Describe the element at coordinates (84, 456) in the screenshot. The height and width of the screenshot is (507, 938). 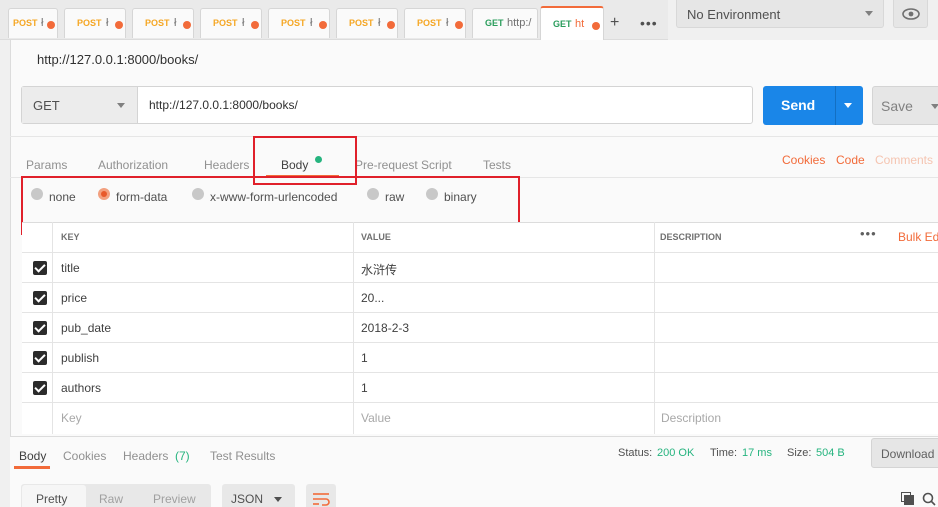
I see `response-tab-cookies: Cookies` at that location.